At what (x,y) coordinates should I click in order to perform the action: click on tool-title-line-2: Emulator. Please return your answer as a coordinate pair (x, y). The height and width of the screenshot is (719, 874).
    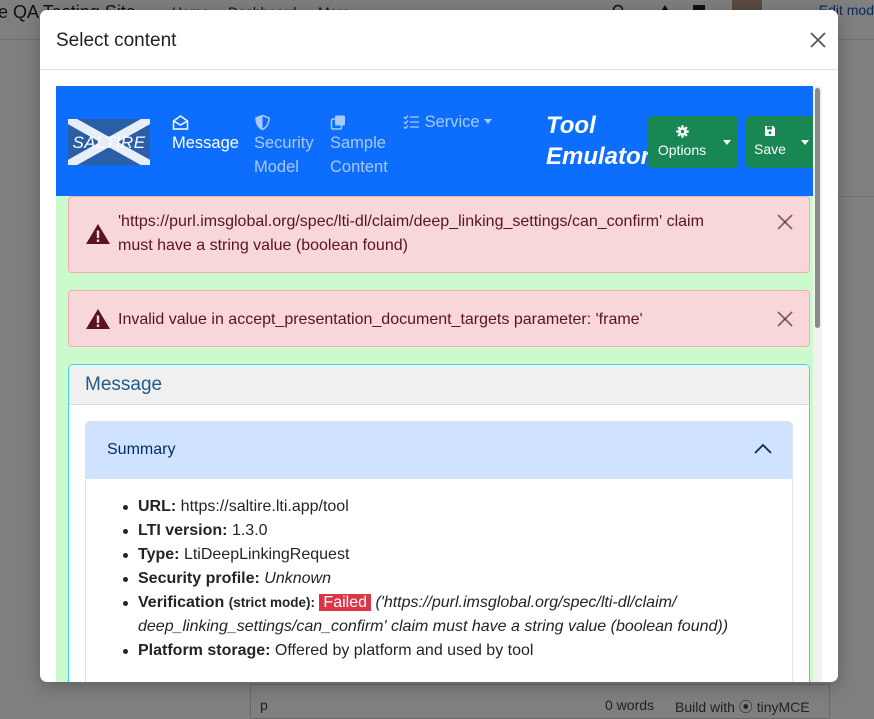
    Looking at the image, I should click on (598, 156).